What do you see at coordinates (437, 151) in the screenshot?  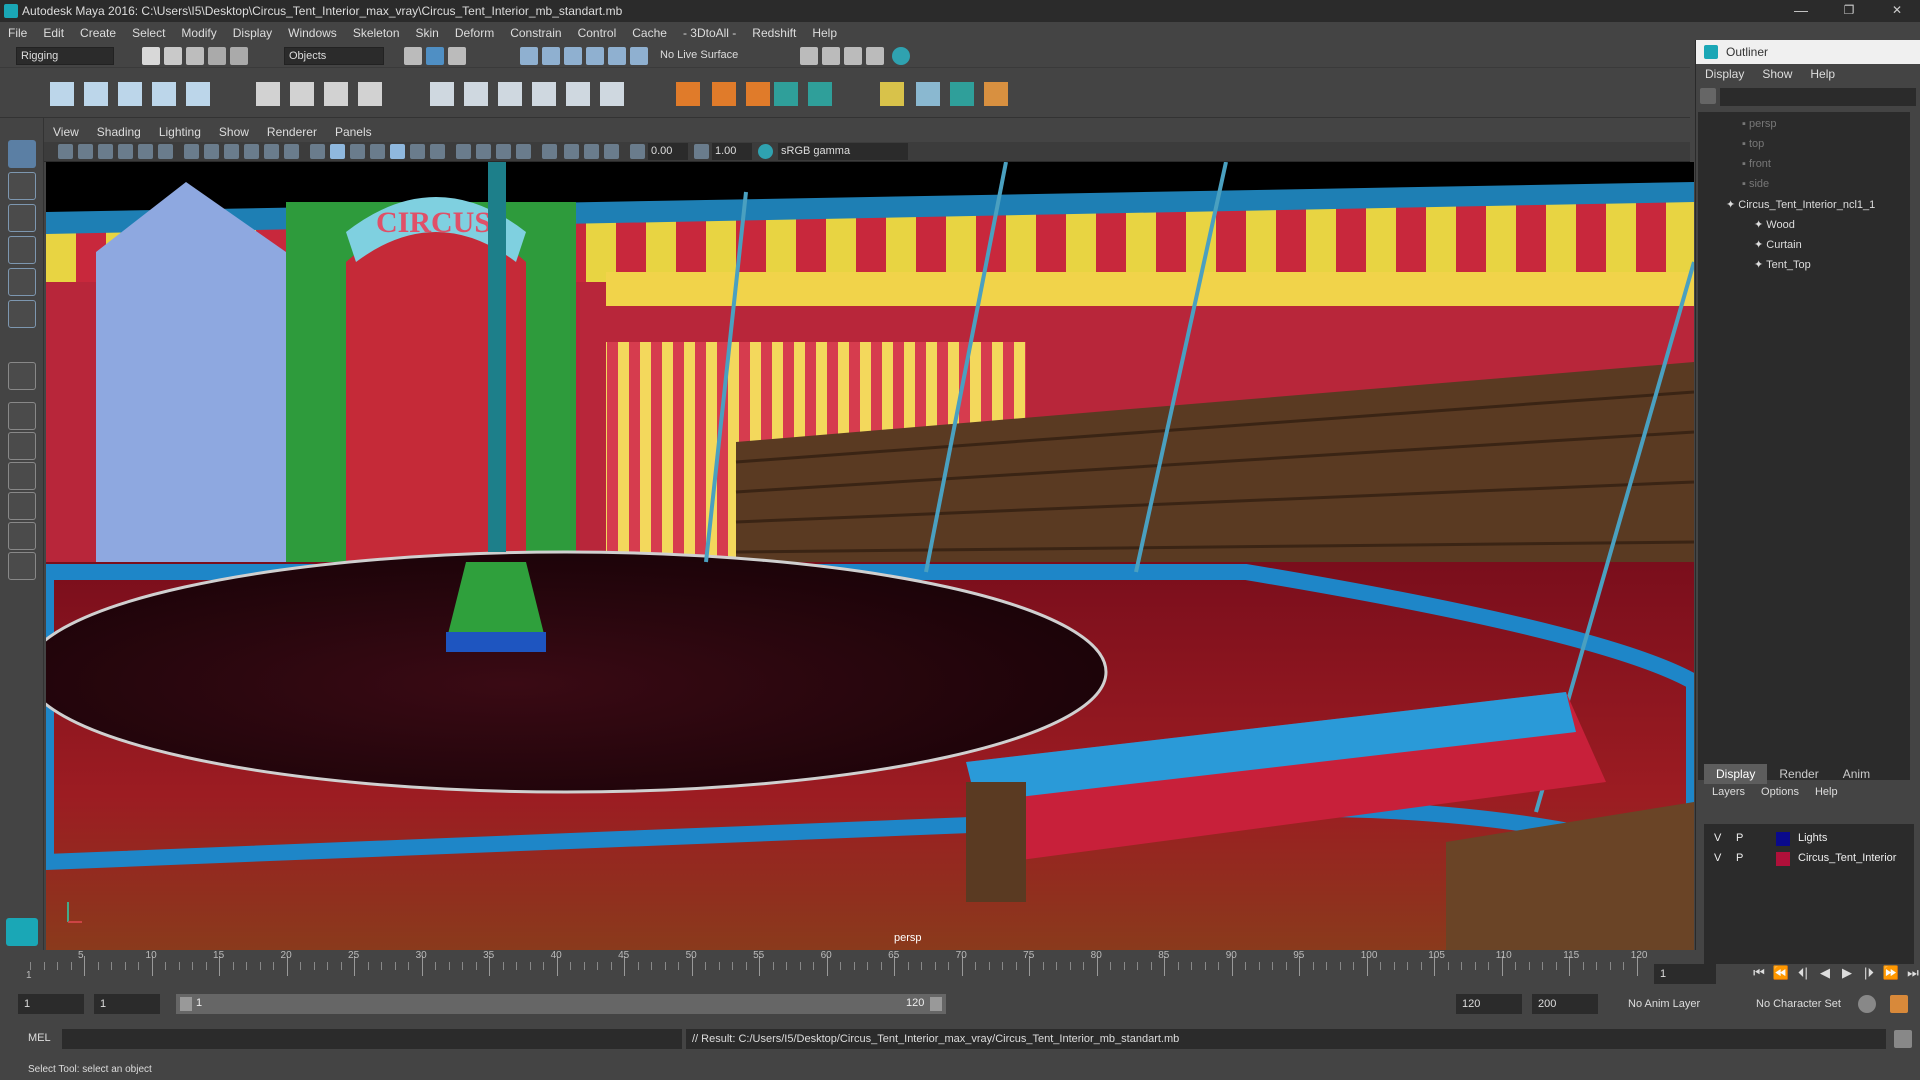 I see `shadows-icon` at bounding box center [437, 151].